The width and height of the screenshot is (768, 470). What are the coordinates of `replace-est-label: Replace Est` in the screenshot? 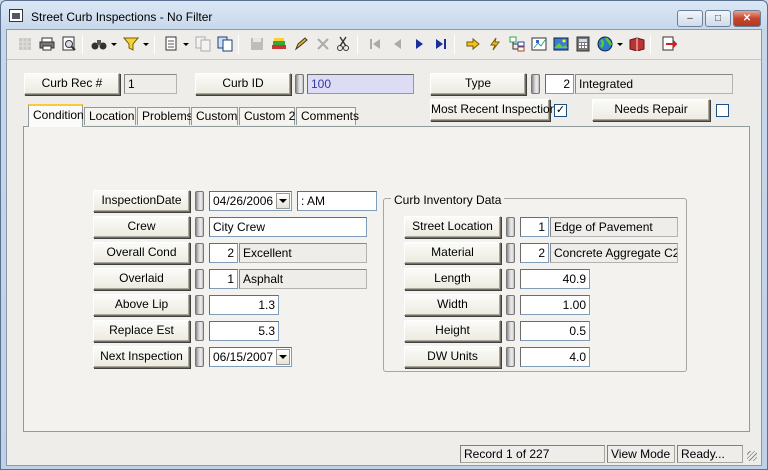 It's located at (141, 331).